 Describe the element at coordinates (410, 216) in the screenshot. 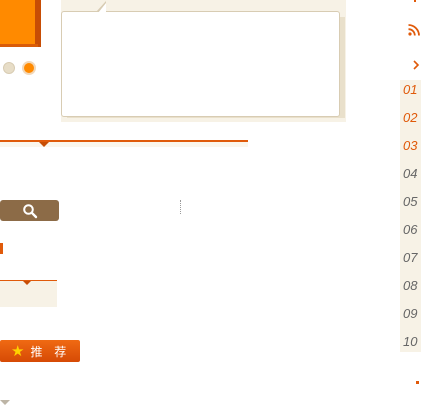

I see `ranking-numbers: 01 02 03 04 05 06 07 08 09 10` at that location.